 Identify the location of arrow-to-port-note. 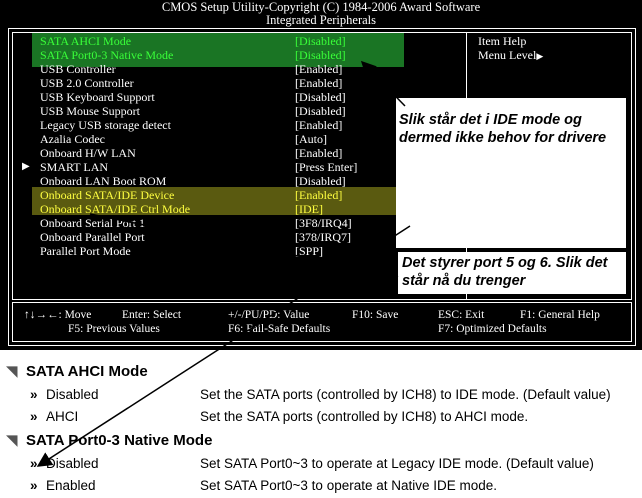
(244, 247).